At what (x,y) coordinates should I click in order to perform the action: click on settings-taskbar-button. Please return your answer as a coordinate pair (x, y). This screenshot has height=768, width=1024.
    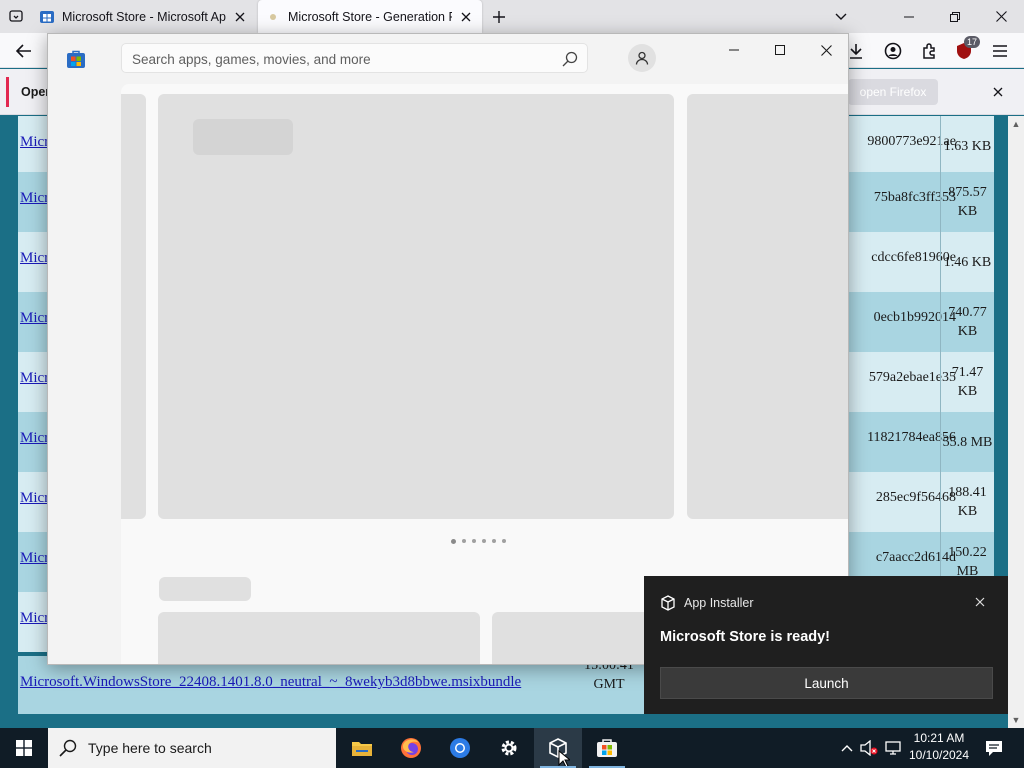
    Looking at the image, I should click on (509, 748).